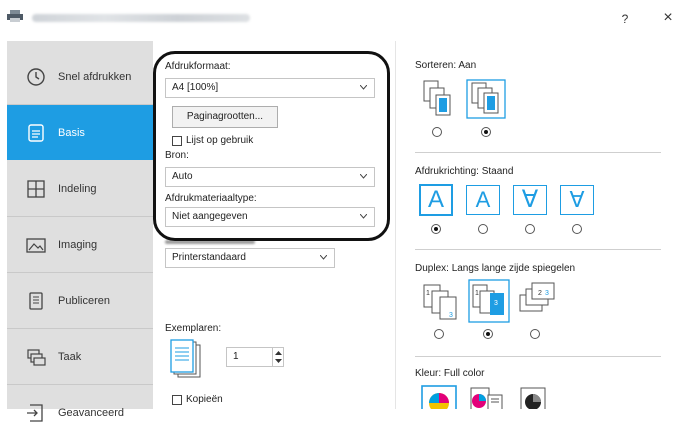 This screenshot has height=440, width=683. I want to click on media-type-value: Niet aangegeven, so click(210, 216).